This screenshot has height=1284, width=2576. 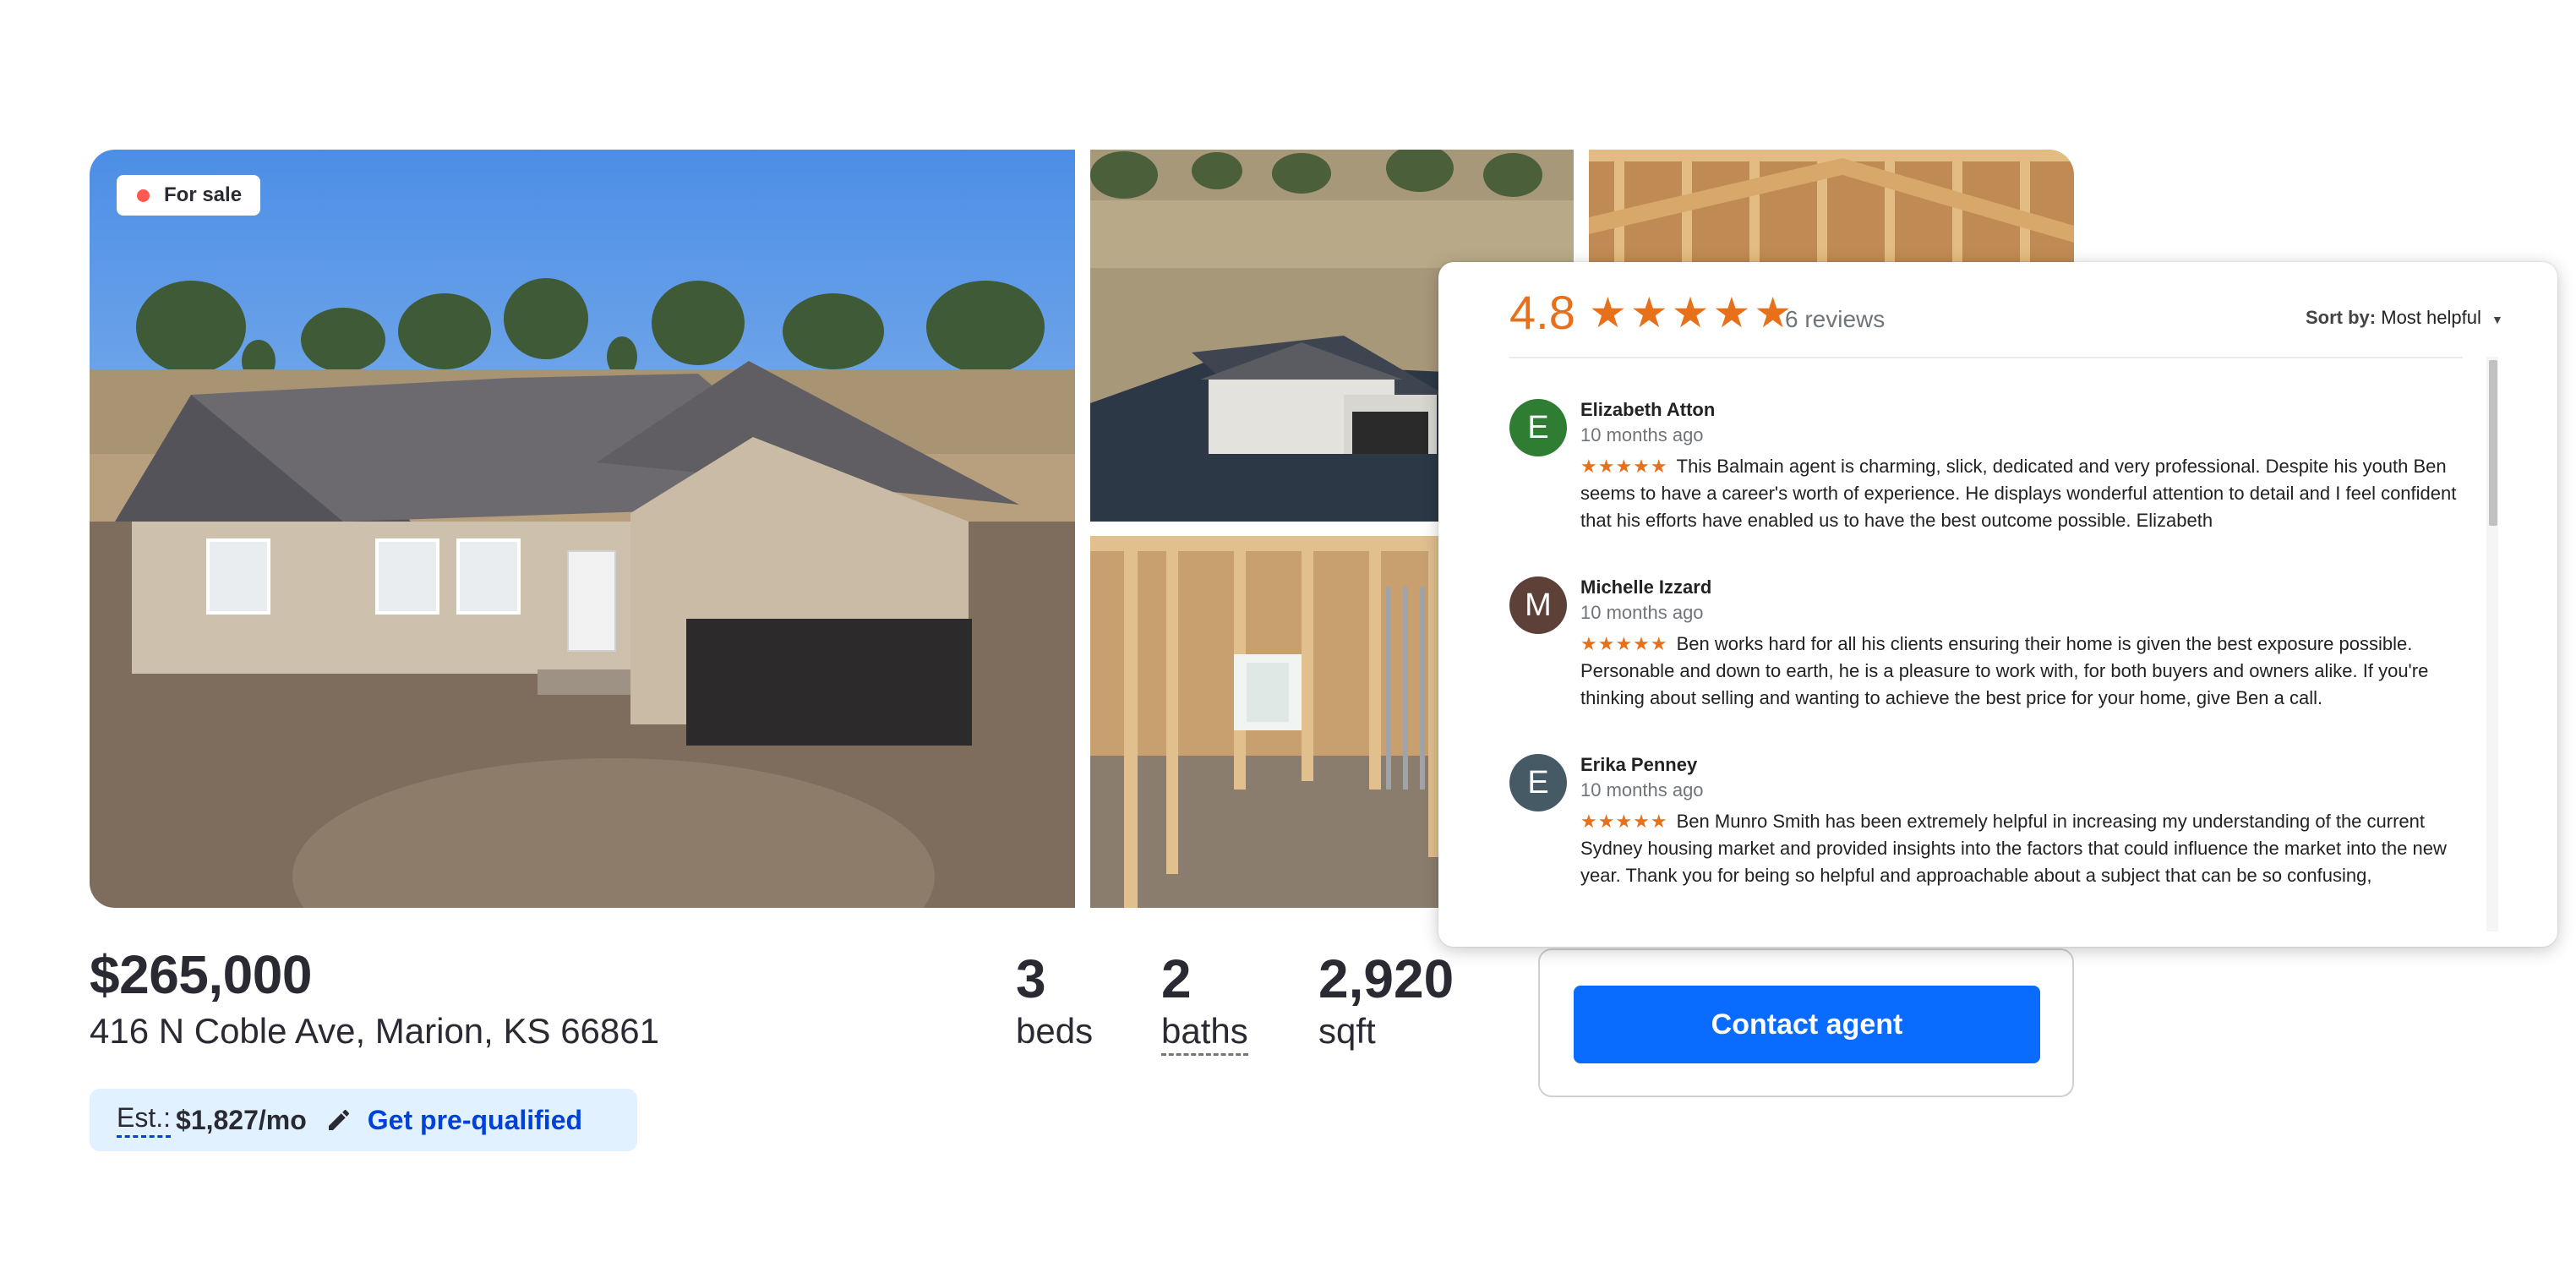 I want to click on listing-price: $265,000, so click(x=201, y=974).